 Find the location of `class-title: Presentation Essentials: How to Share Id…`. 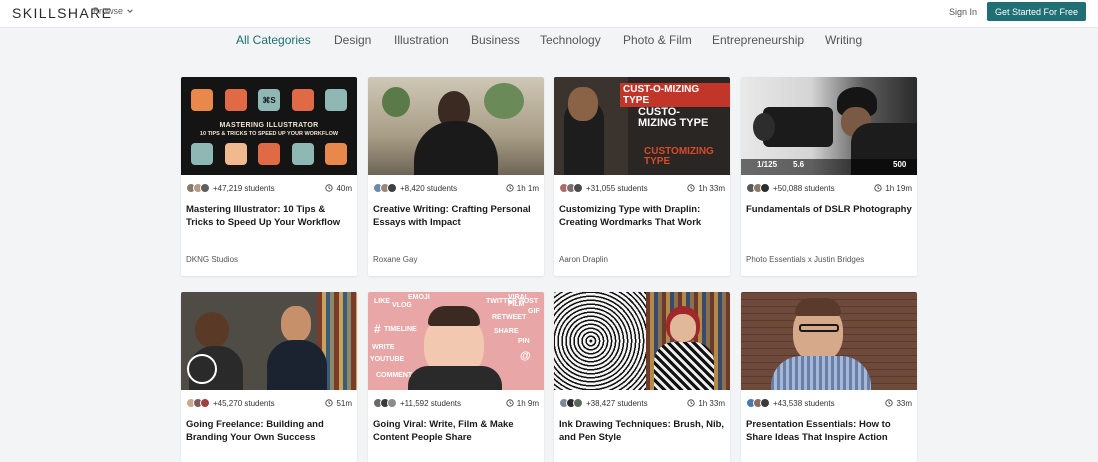

class-title: Presentation Essentials: How to Share Id… is located at coordinates (830, 431).